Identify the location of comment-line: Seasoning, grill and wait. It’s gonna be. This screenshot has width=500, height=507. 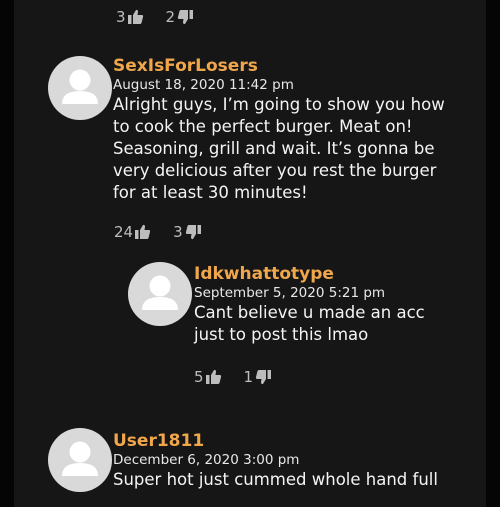
(274, 148).